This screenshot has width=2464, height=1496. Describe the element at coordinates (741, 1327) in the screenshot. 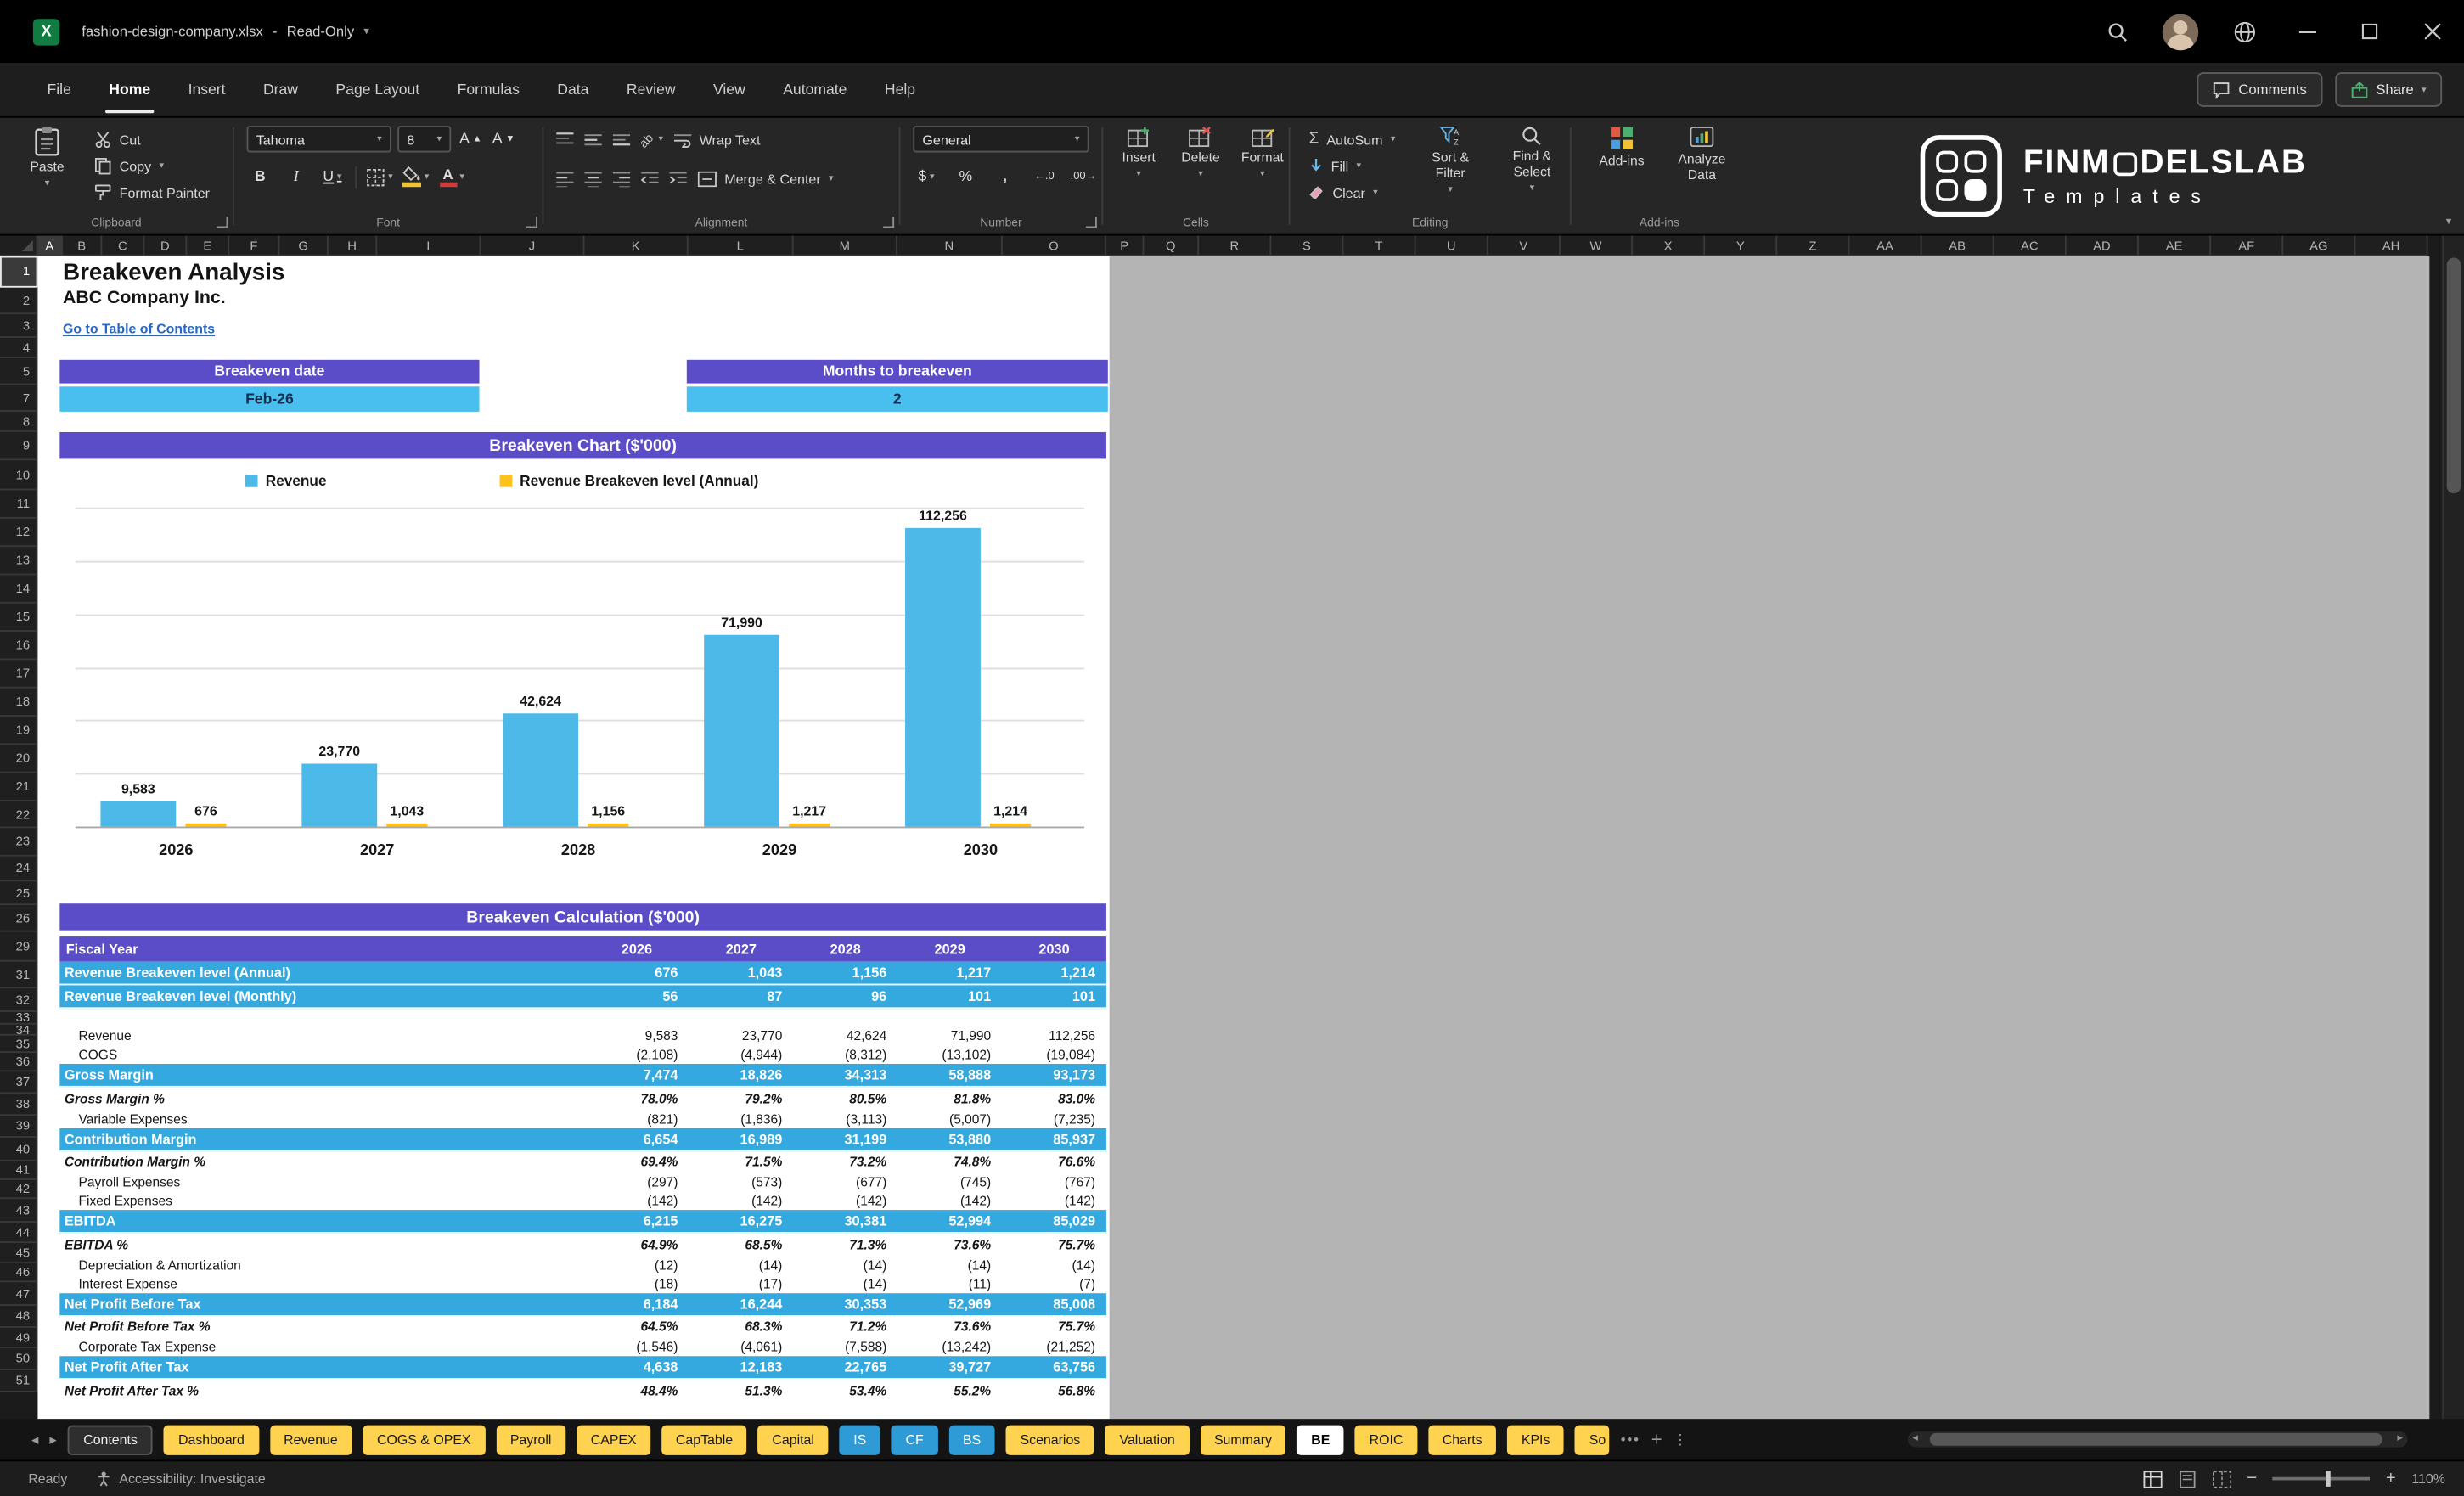

I see `row-value: 68.3%` at that location.